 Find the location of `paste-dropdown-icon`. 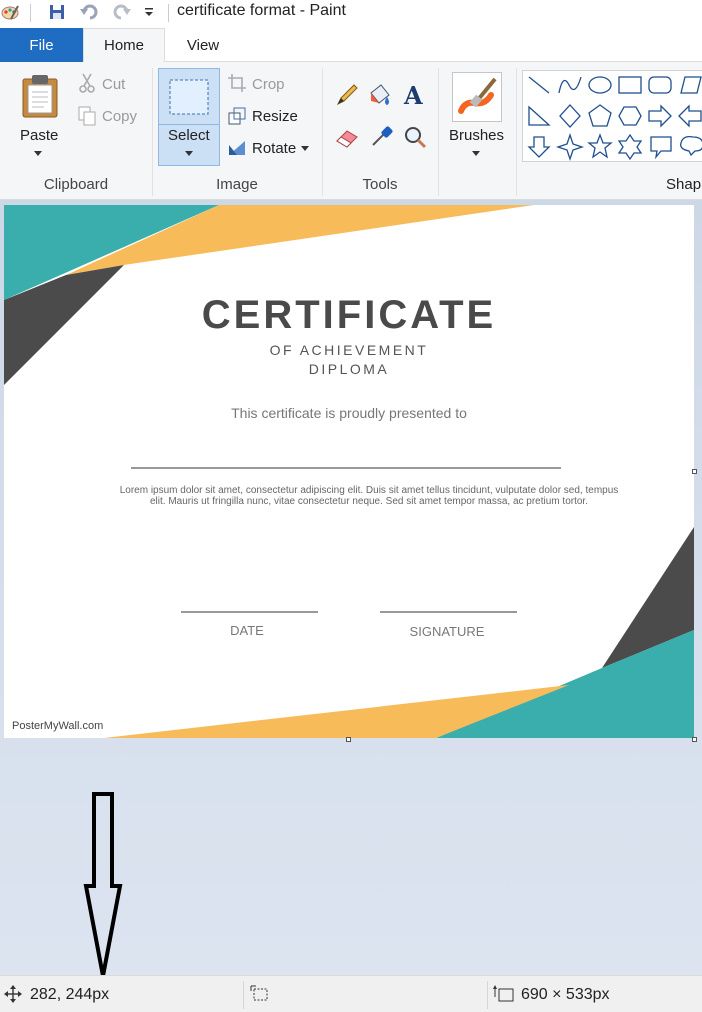

paste-dropdown-icon is located at coordinates (38, 153).